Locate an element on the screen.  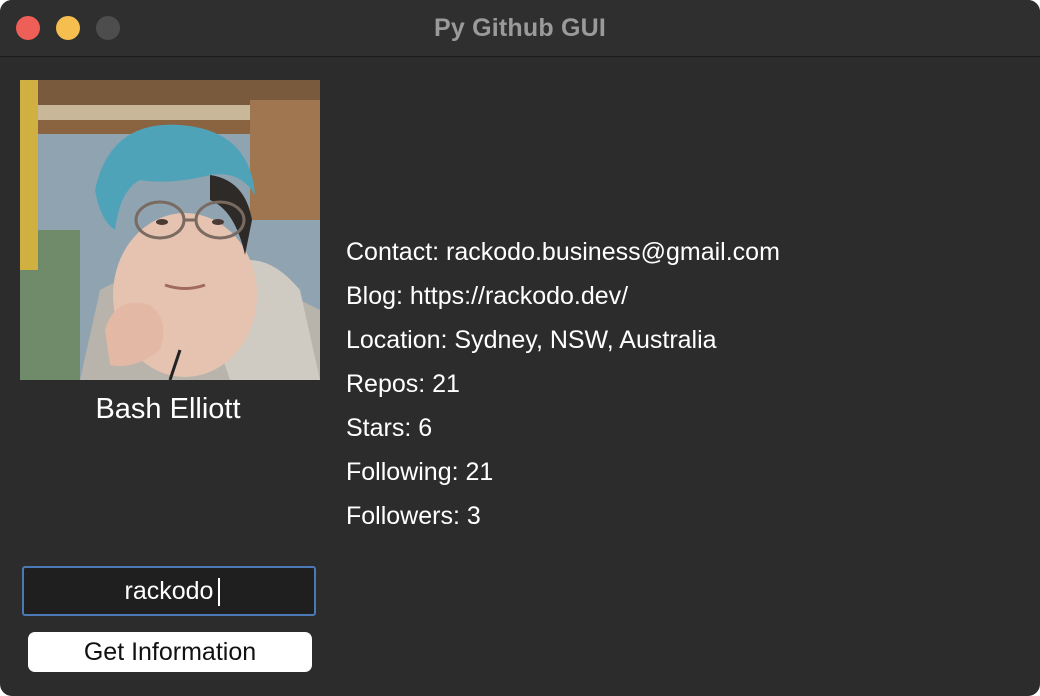
location-label: Location: Sydney, NSW, Australia is located at coordinates (531, 340).